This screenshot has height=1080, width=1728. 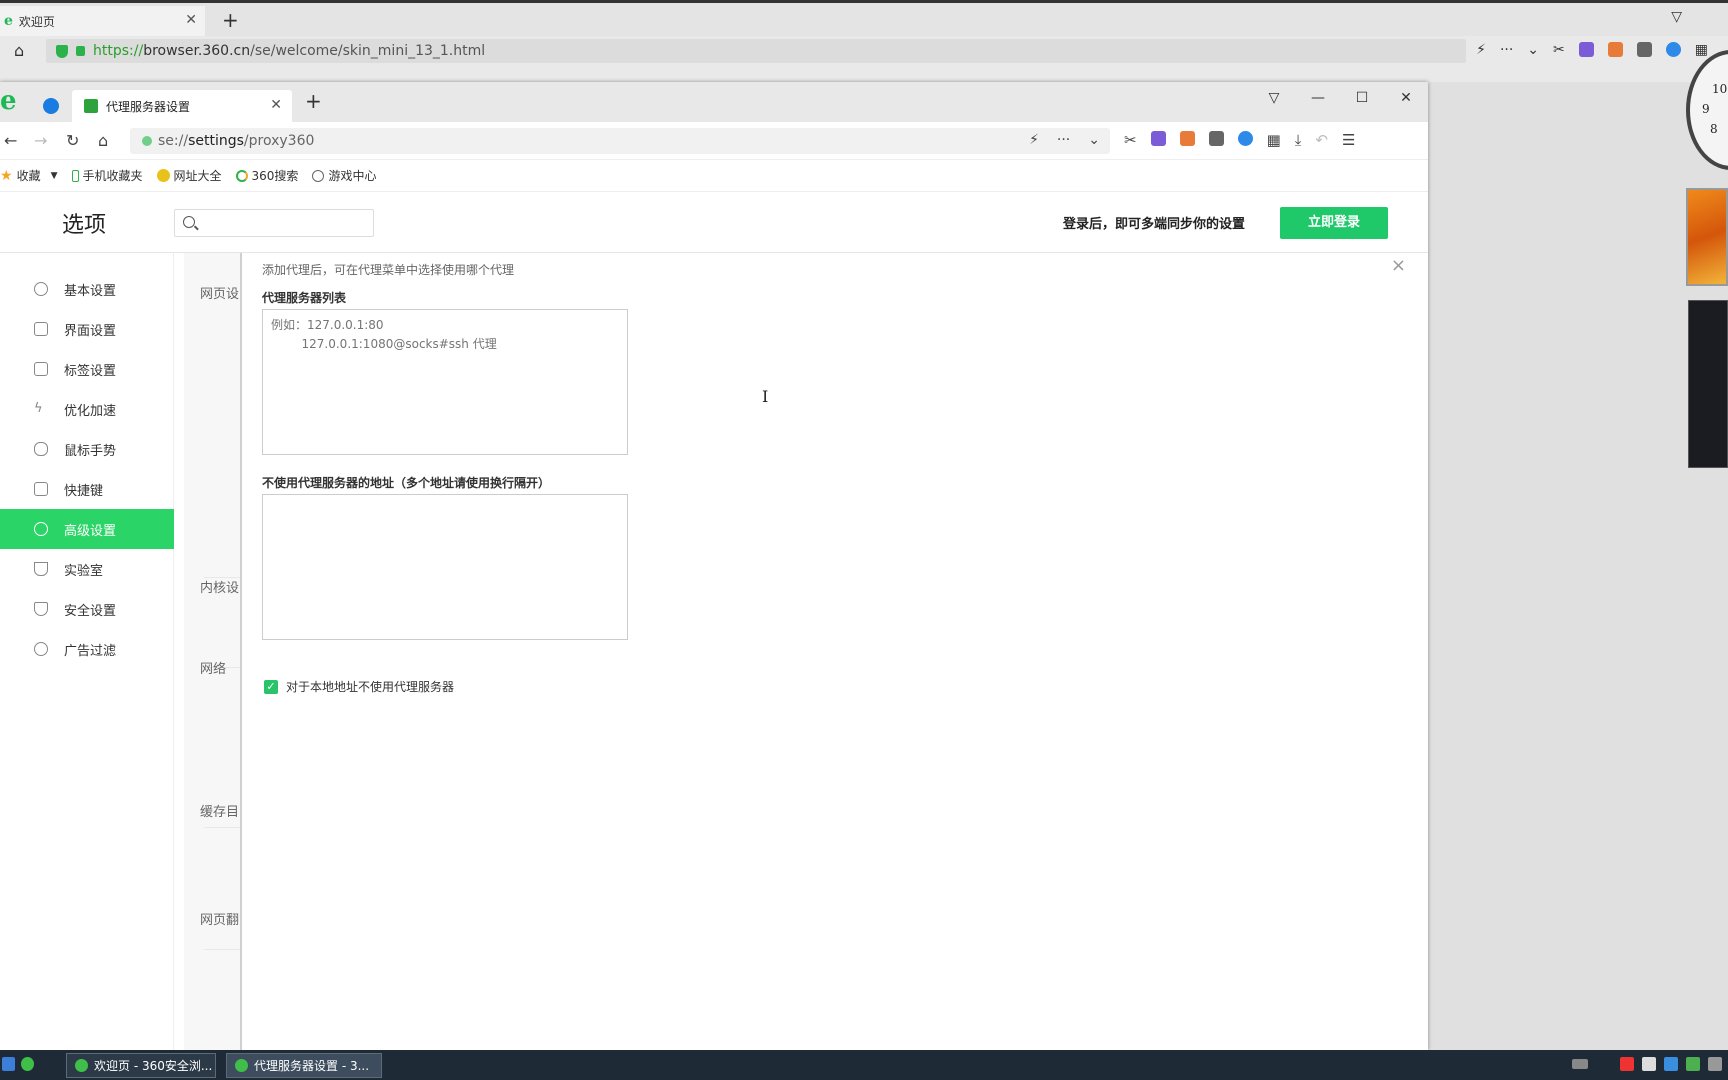 What do you see at coordinates (10, 140) in the screenshot?
I see `back-icon: ←` at bounding box center [10, 140].